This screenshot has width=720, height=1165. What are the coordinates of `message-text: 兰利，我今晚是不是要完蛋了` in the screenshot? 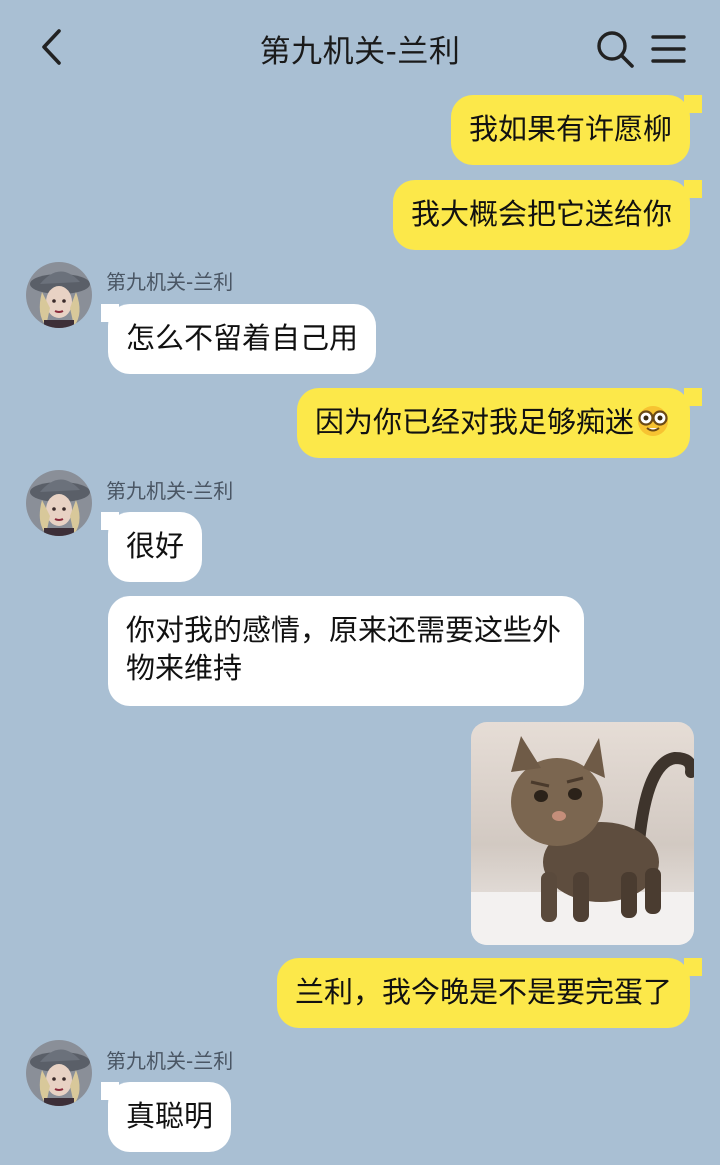 It's located at (483, 992).